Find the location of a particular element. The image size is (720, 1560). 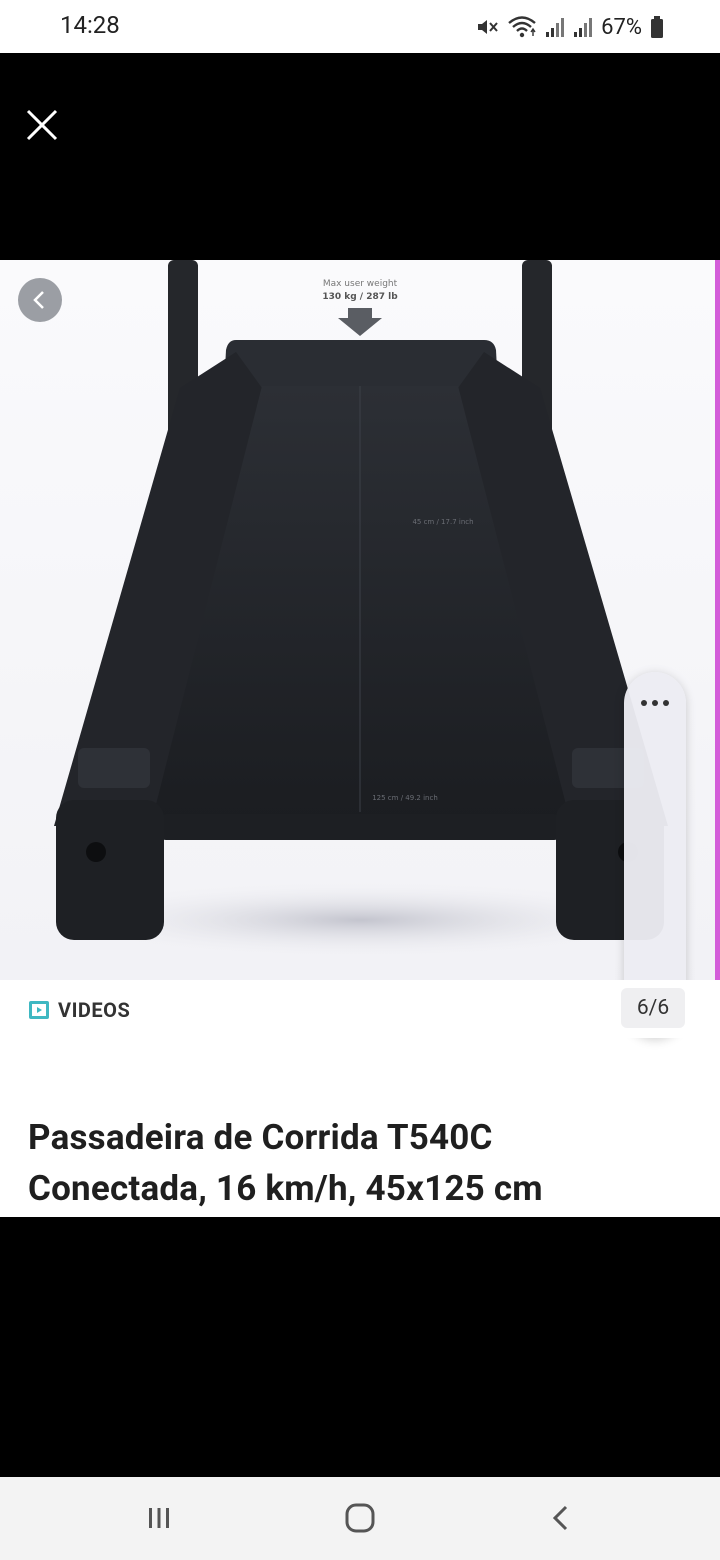

max-weight-value: 130 kg / 287 lb is located at coordinates (360, 297).